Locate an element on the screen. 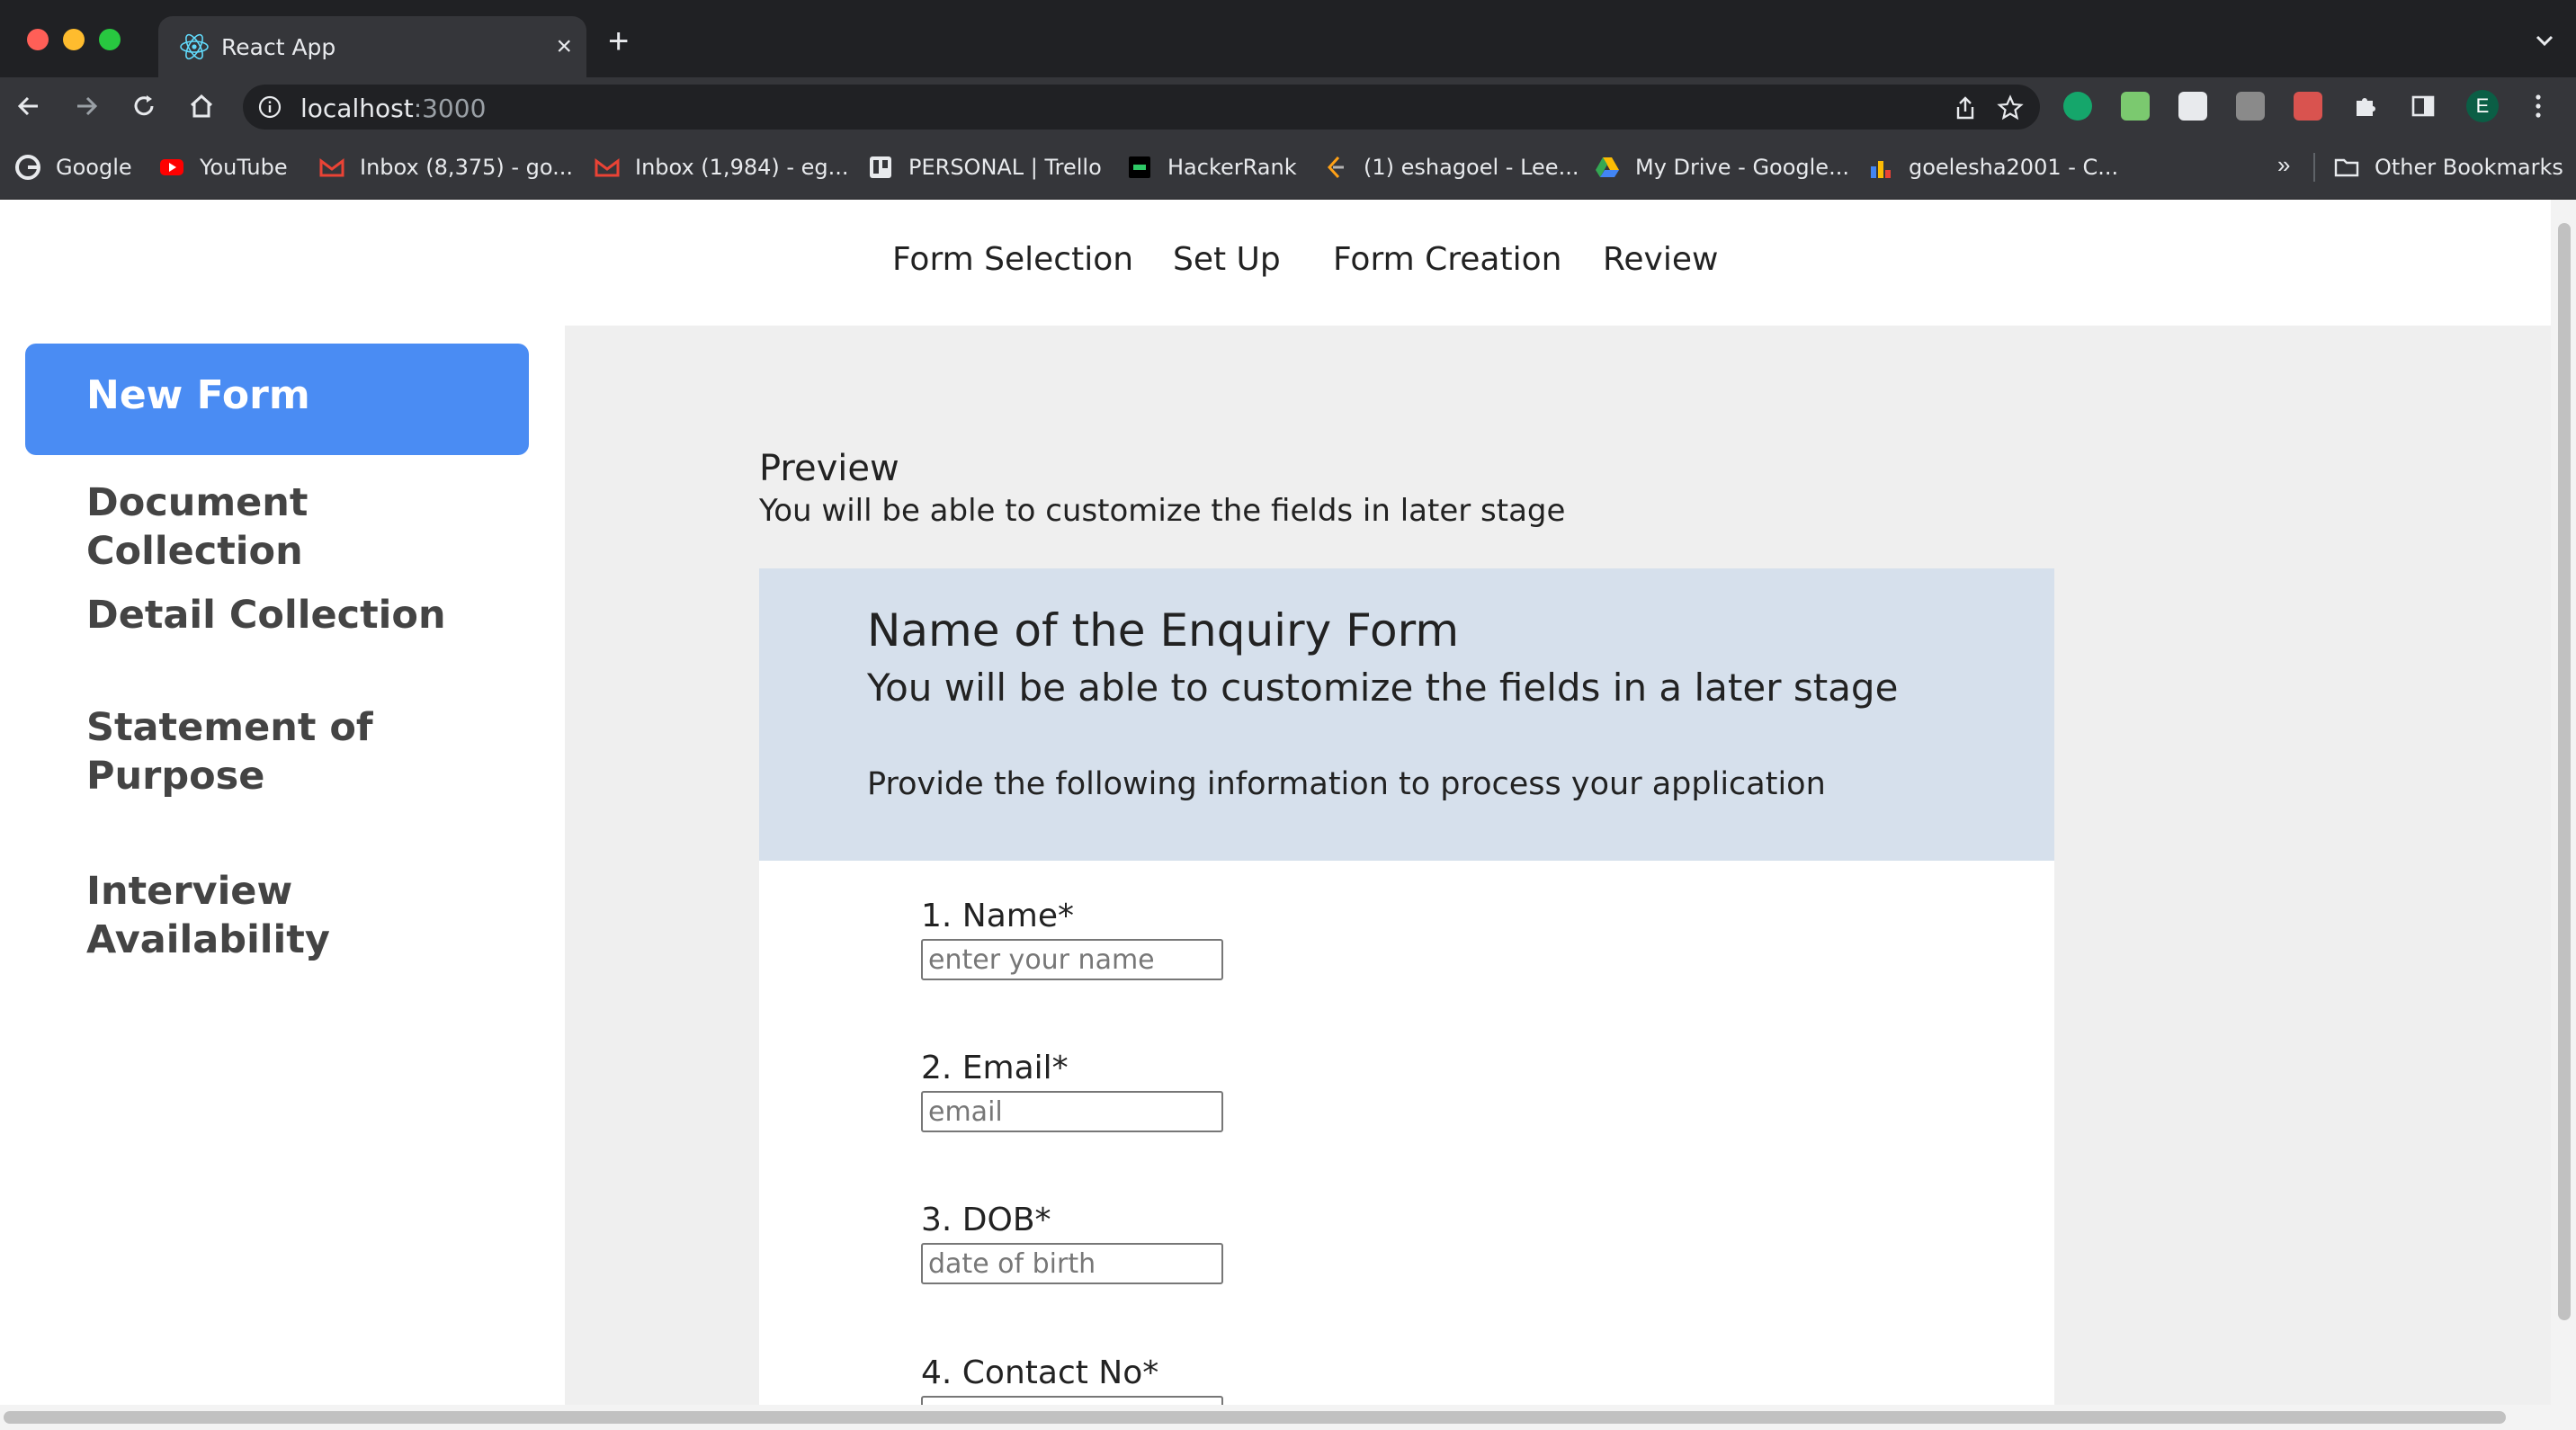 This screenshot has width=2576, height=1430. browser-toolbar: localhost:3000 E is located at coordinates (1288, 106).